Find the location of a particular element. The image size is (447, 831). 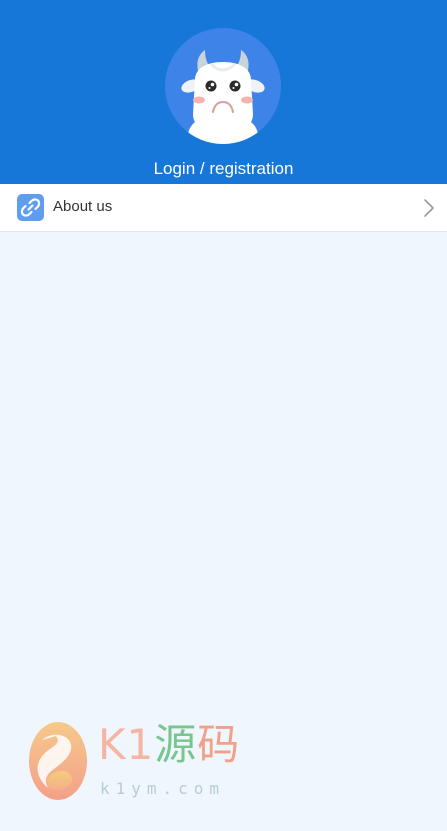

brand-logo-icon is located at coordinates (60, 761).